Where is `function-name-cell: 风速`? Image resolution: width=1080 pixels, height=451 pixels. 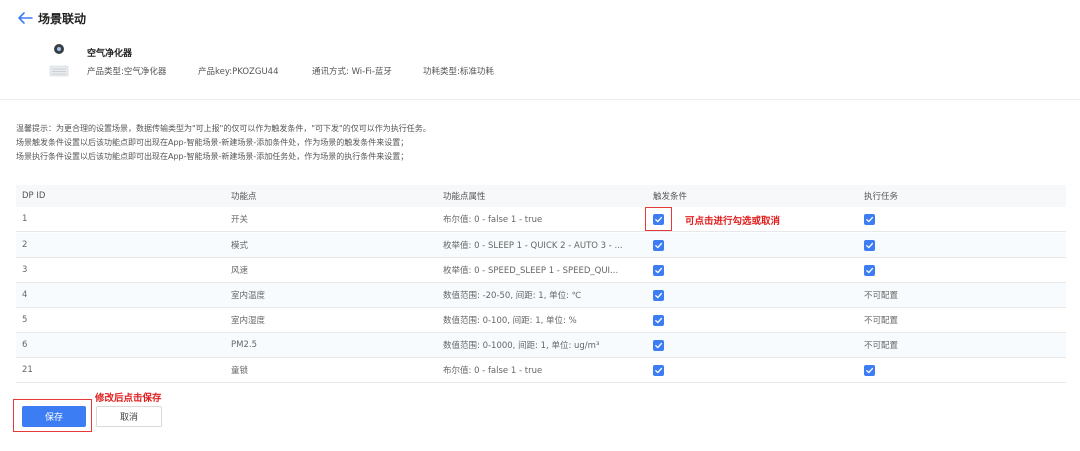
function-name-cell: 风速 is located at coordinates (240, 271).